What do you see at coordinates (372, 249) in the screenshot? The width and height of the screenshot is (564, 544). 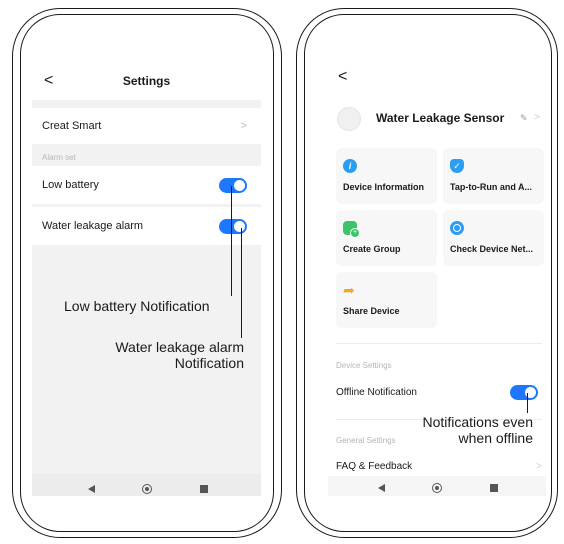 I see `tile-label: Create Group` at bounding box center [372, 249].